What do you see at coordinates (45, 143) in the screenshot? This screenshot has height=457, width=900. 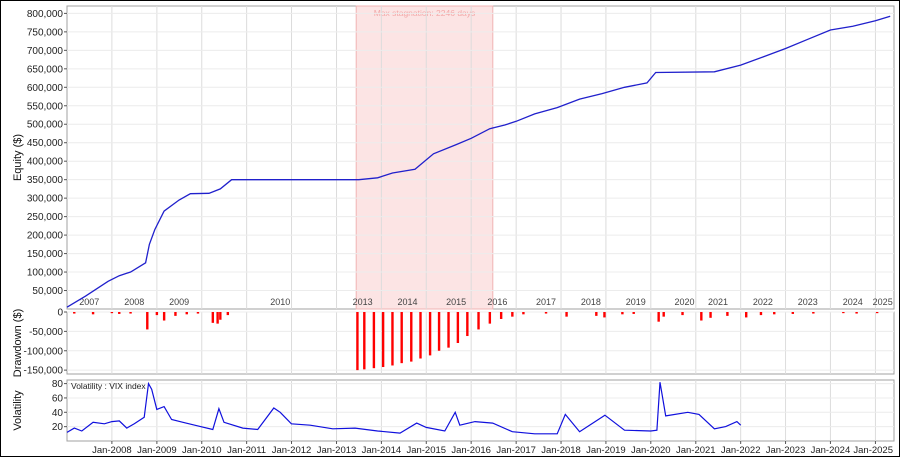 I see `y-tick-label: 450,000` at bounding box center [45, 143].